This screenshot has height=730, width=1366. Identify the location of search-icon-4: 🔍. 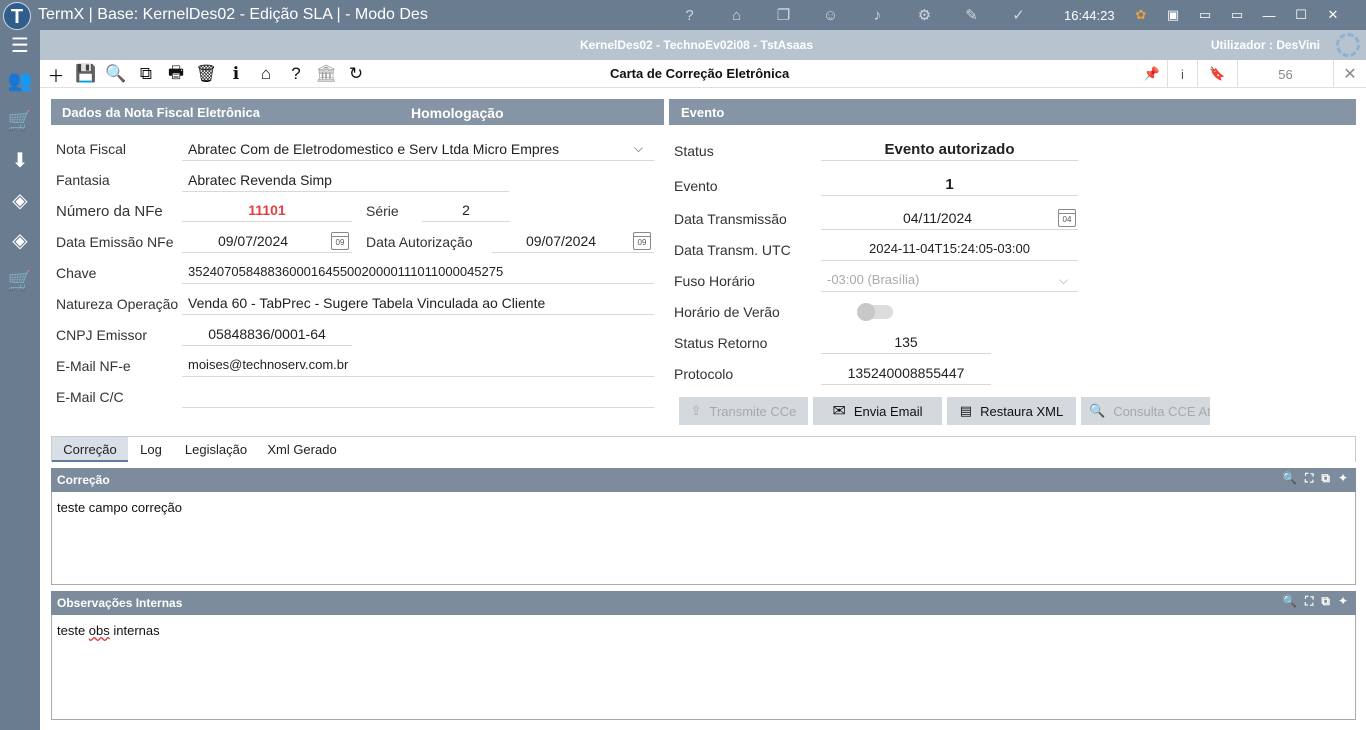
(1289, 601).